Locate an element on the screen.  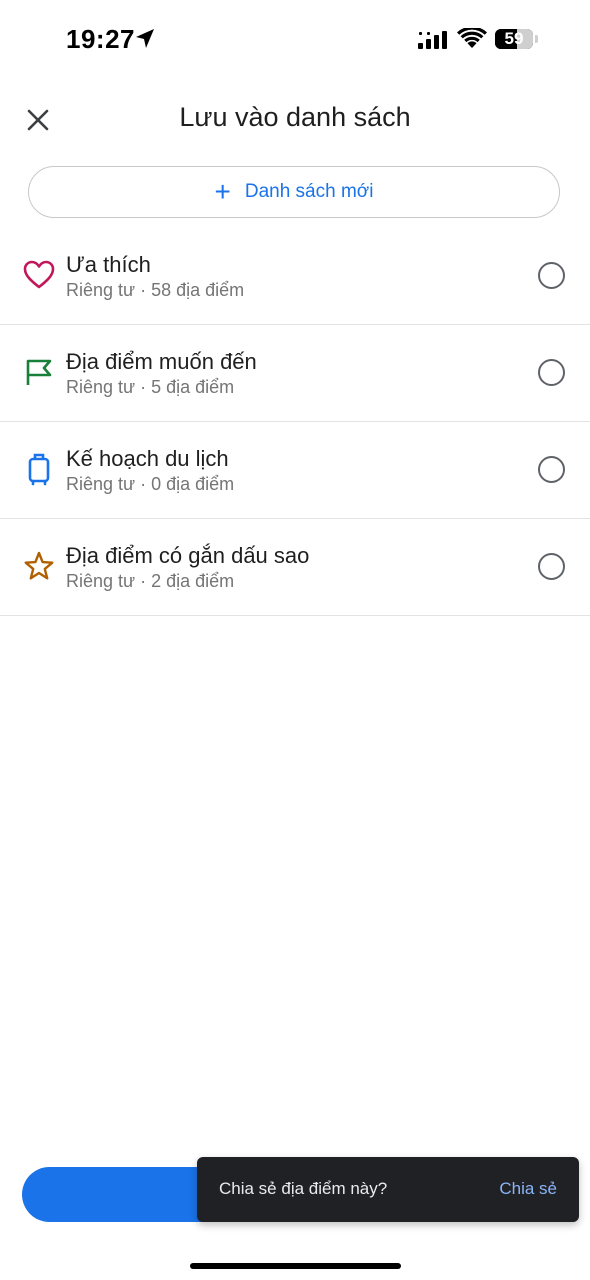
list-subtitle: Riêng tư · 0 địa điểm is located at coordinates (150, 484).